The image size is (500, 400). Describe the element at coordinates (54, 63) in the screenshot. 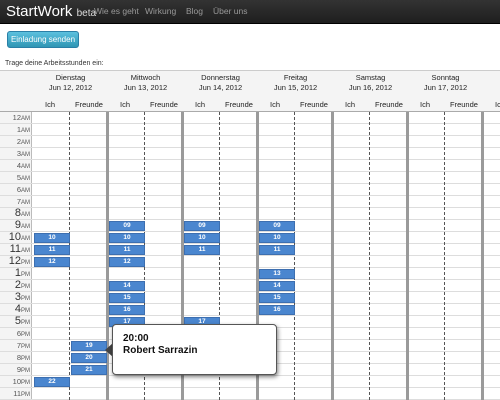

I see `instructions-text: Trage deine Arbeitsstunden ein:` at that location.